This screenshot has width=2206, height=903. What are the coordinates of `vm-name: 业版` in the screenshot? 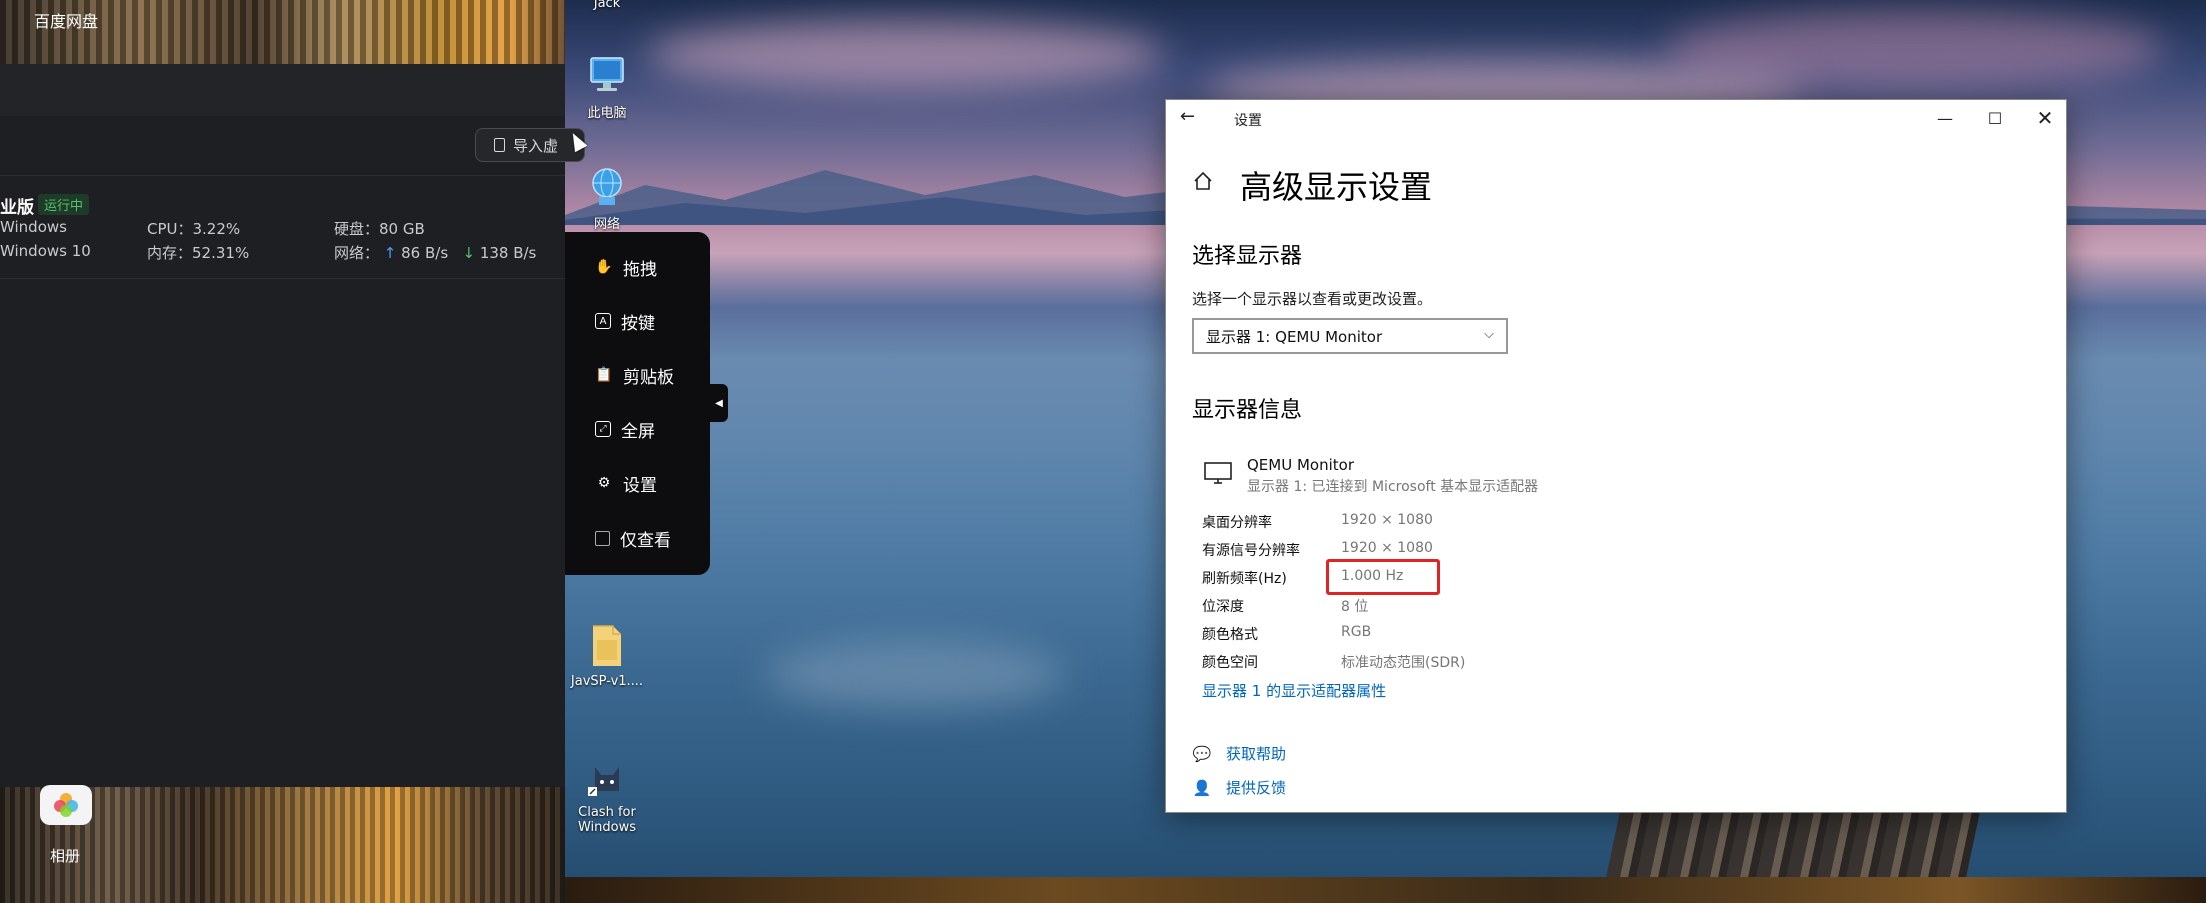 It's located at (17, 208).